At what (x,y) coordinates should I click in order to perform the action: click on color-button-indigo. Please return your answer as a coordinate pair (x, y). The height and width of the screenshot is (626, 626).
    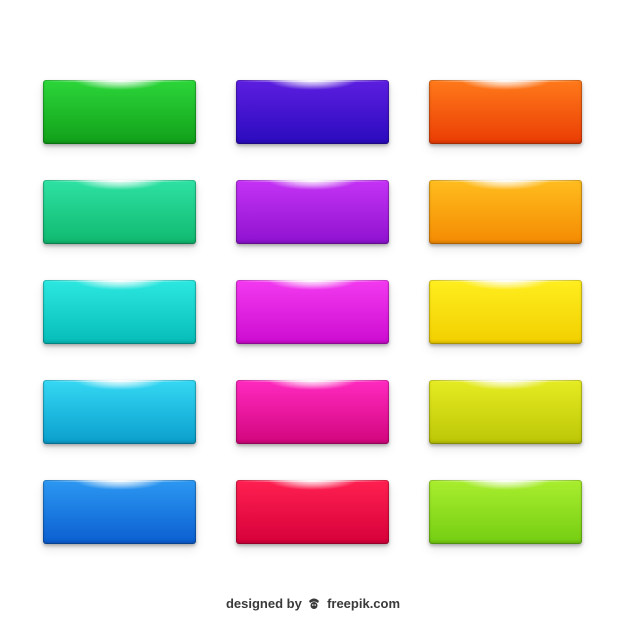
    Looking at the image, I should click on (312, 112).